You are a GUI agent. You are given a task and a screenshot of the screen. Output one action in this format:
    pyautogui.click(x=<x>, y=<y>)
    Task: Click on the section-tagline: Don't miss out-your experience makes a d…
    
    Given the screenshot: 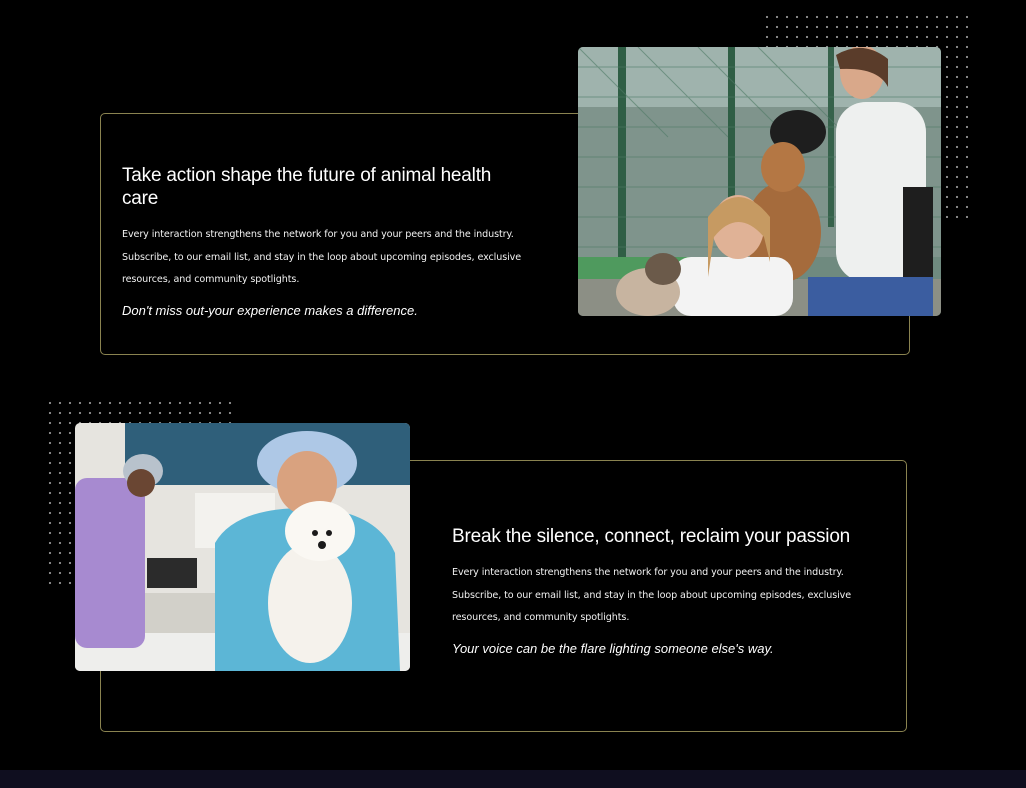 What is the action you would take?
    pyautogui.click(x=270, y=310)
    